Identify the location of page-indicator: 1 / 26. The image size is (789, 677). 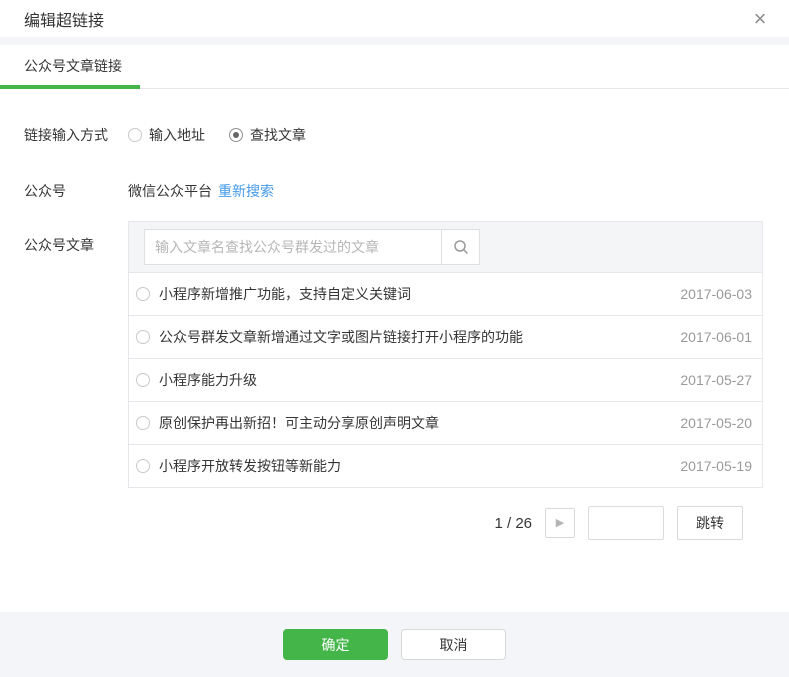
(513, 523).